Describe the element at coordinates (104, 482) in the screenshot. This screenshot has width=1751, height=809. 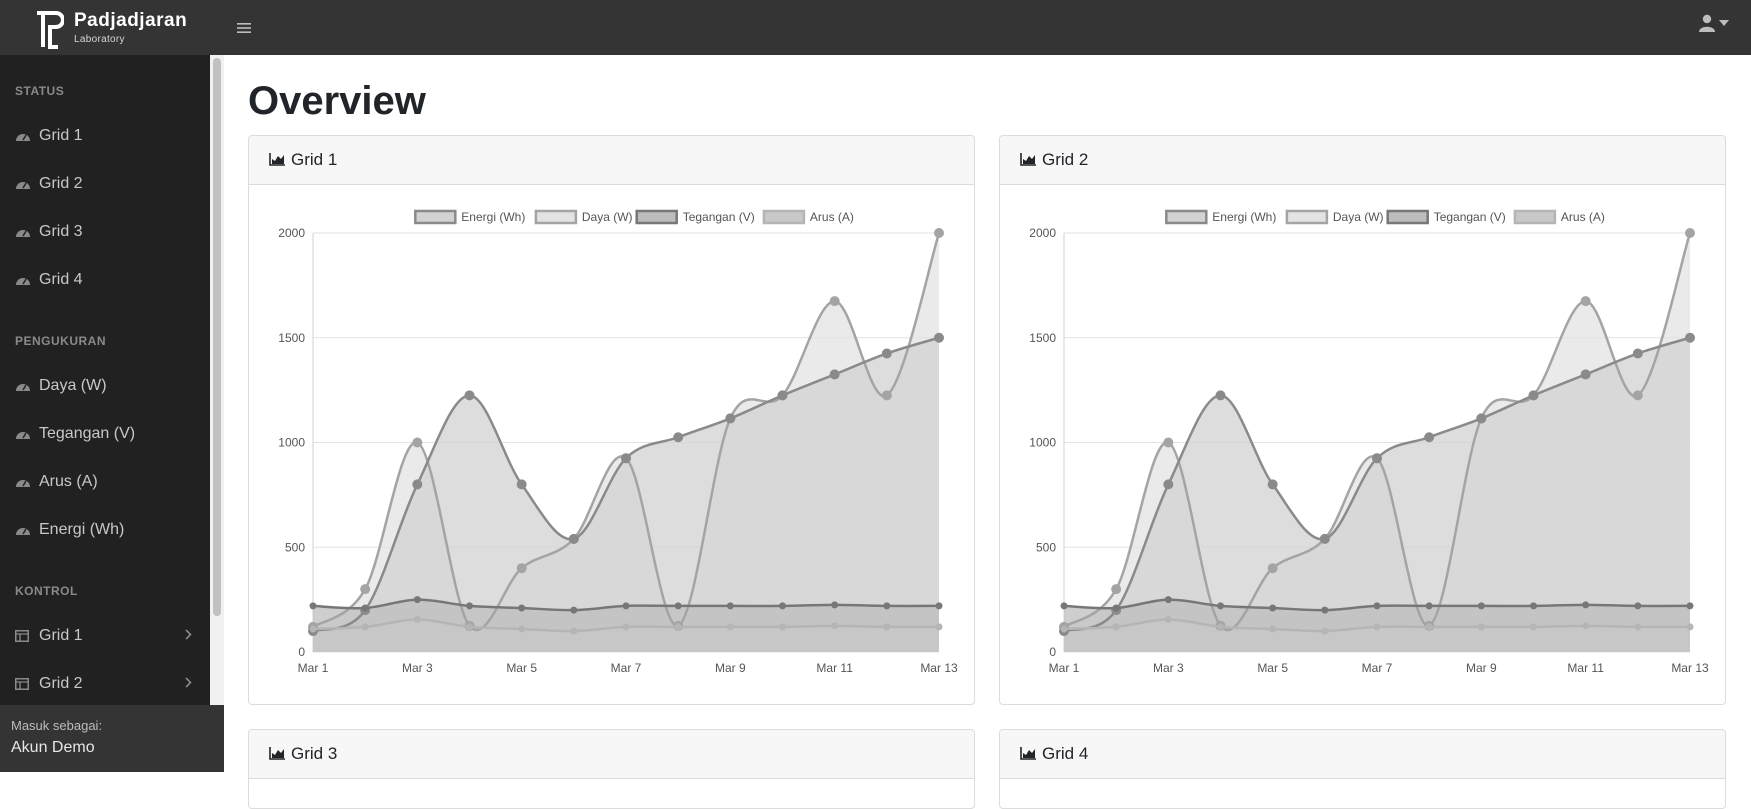
I see `sidebar-item-arus: Arus (A)` at that location.